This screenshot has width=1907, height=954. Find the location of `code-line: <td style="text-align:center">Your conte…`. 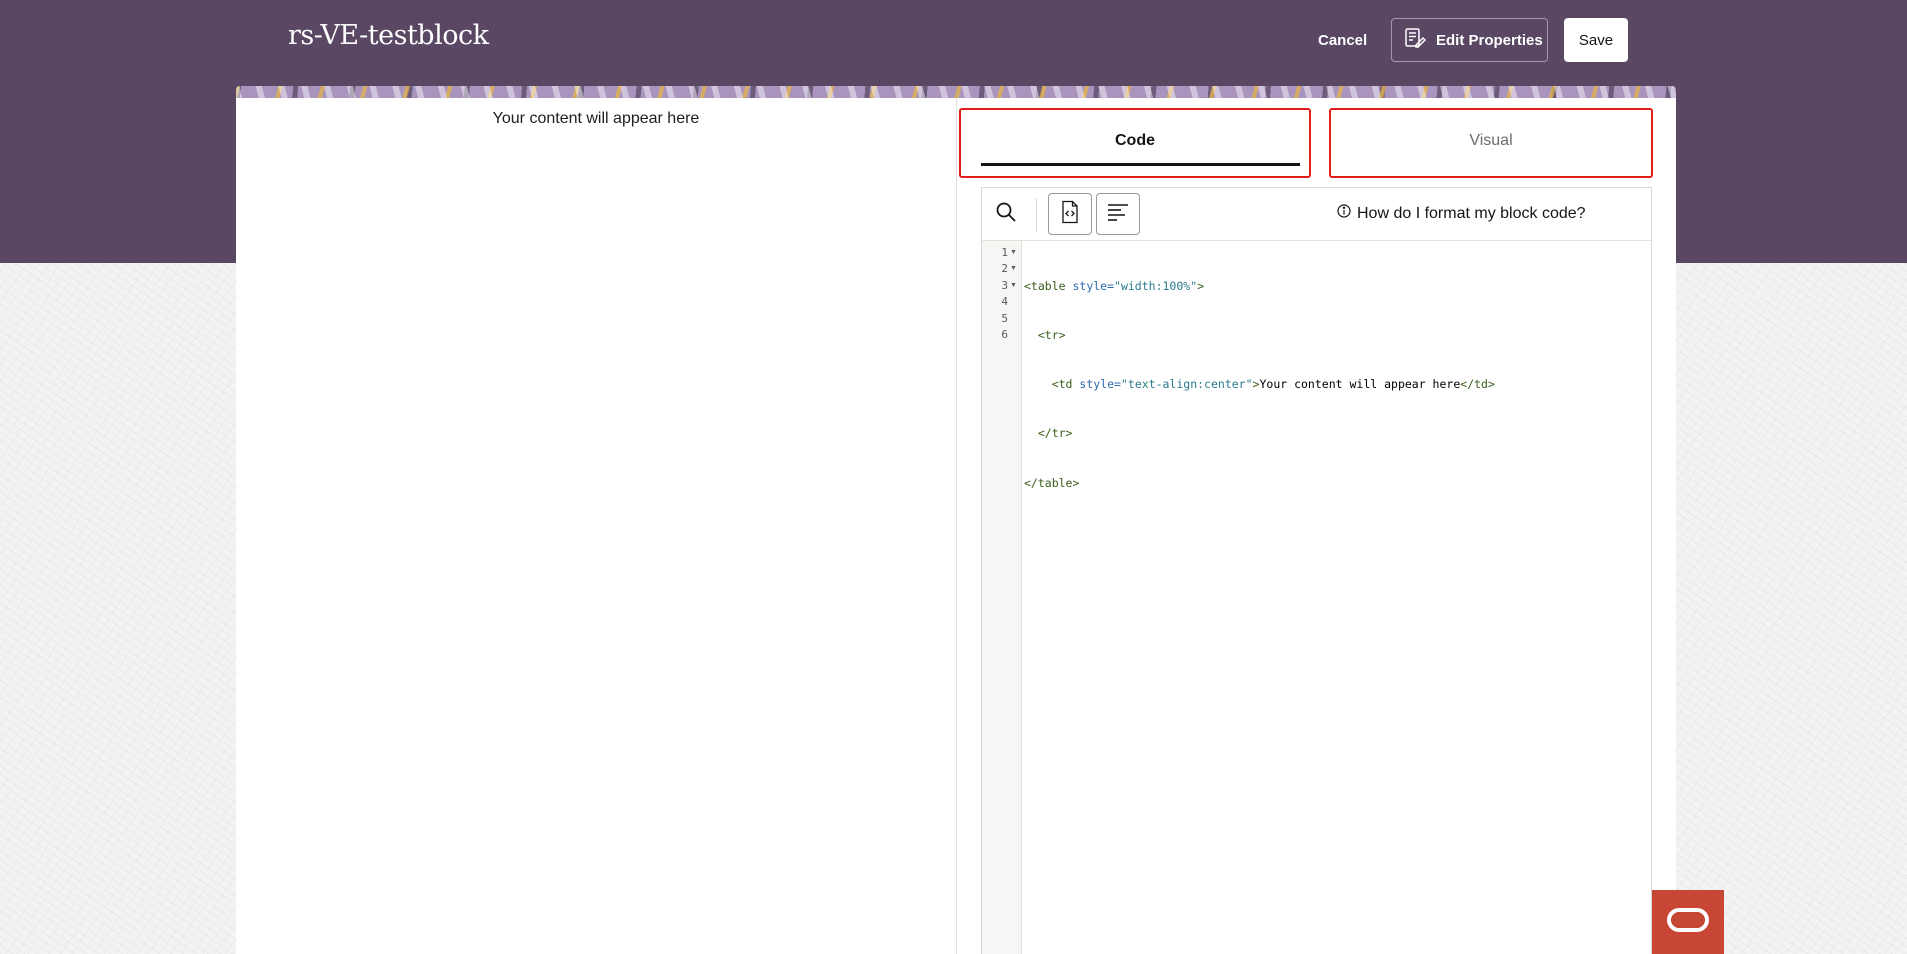

code-line: <td style="text-align:center">Your conte… is located at coordinates (1273, 384).